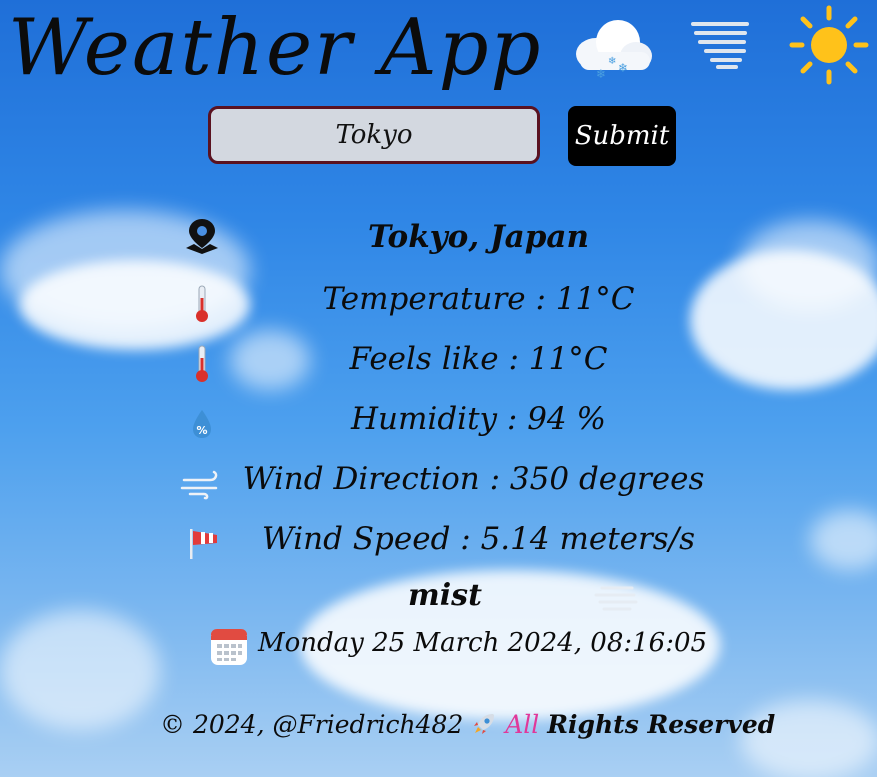 This screenshot has width=877, height=777. What do you see at coordinates (275, 48) in the screenshot?
I see `app-title: Weather App` at bounding box center [275, 48].